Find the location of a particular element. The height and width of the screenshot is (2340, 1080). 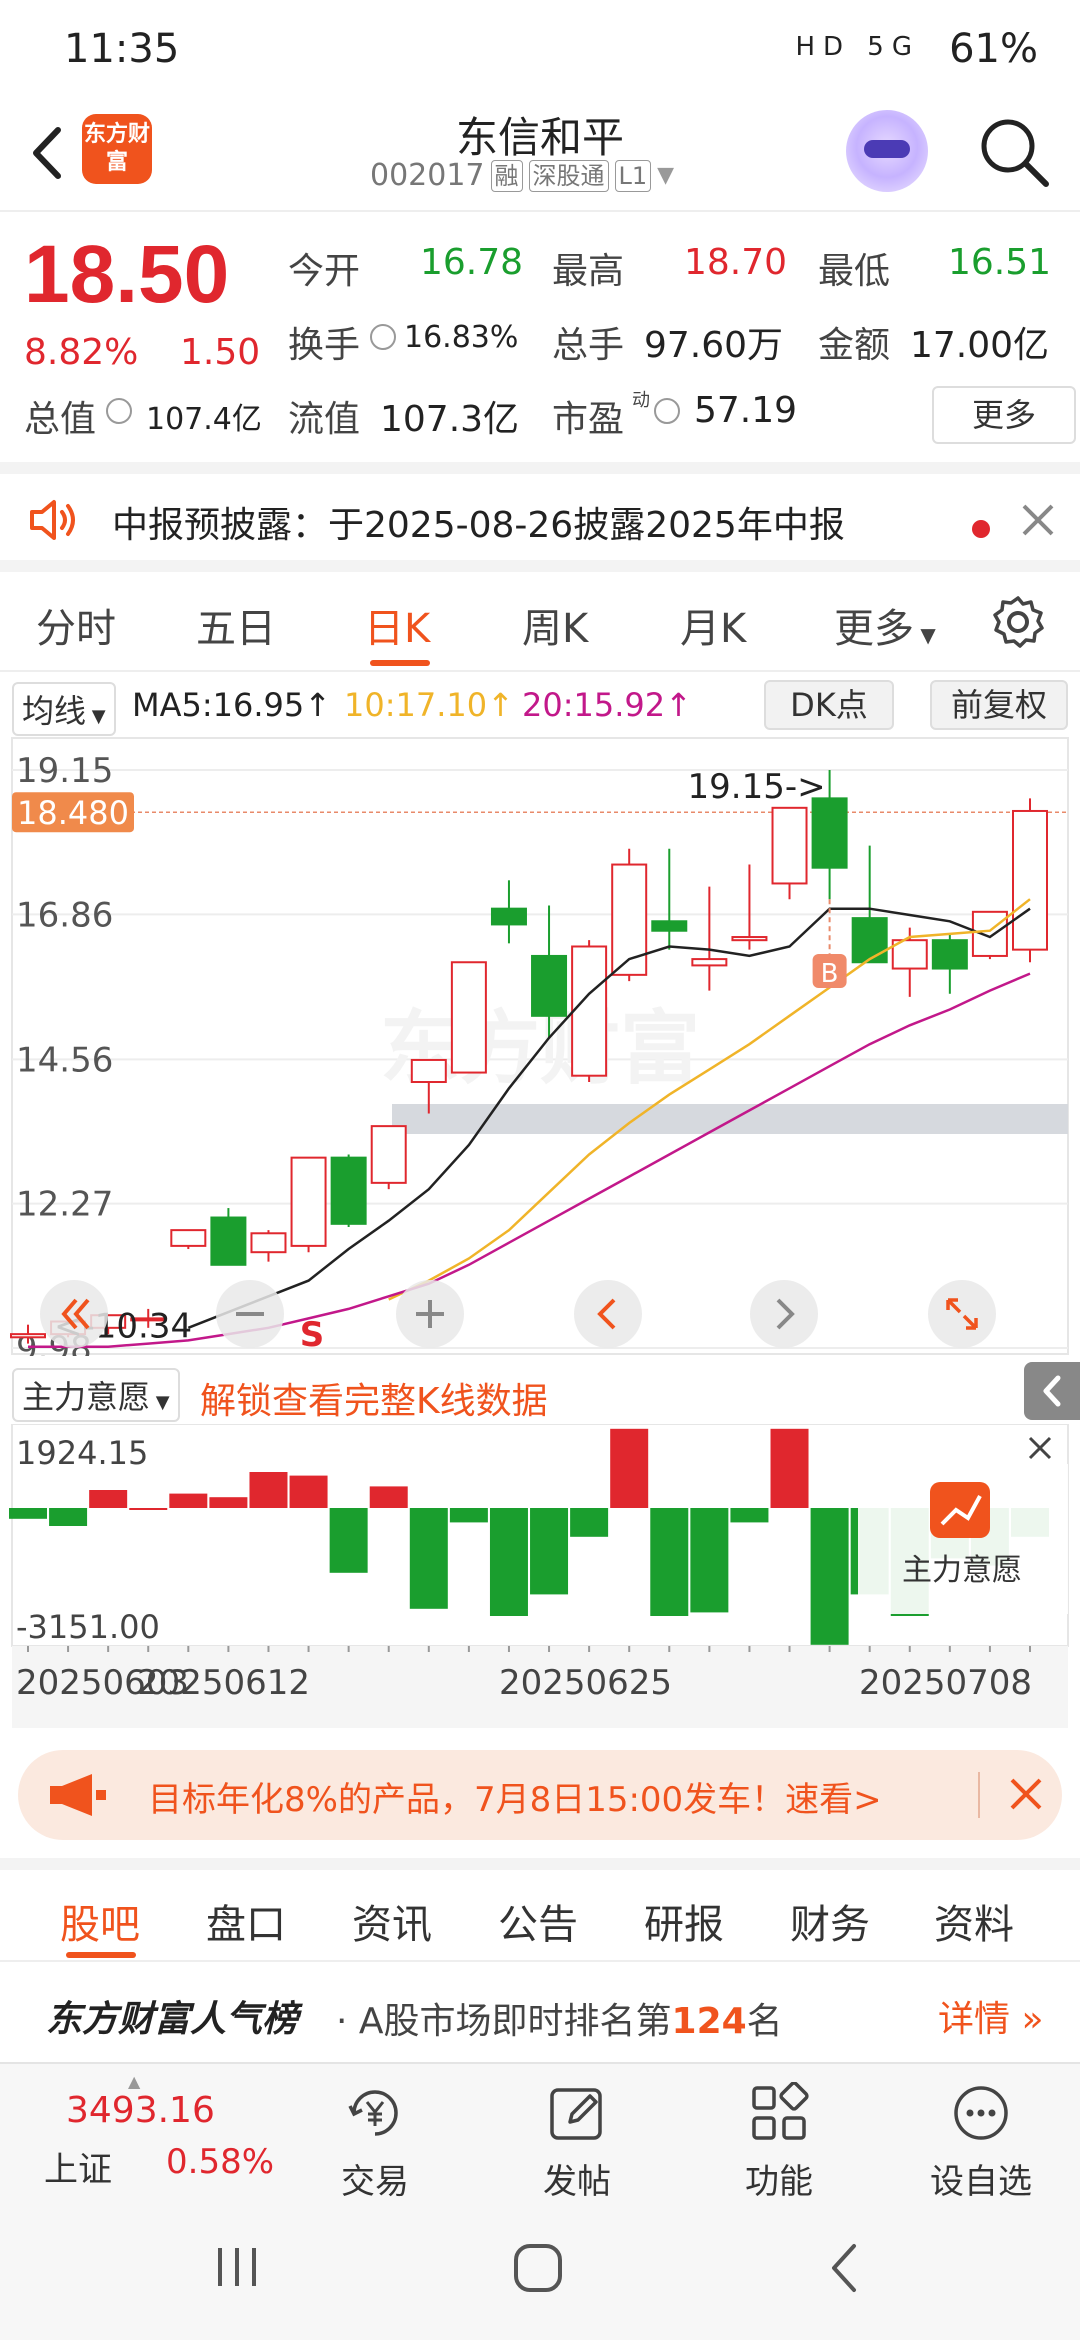

rank-detail-link: 详情 » is located at coordinates (990, 2016).